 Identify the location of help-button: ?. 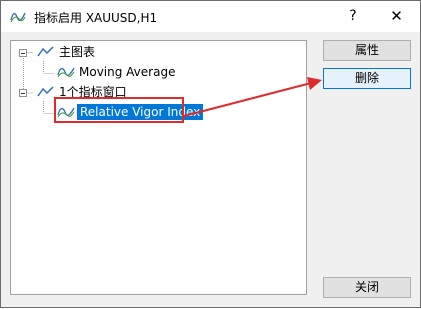
(353, 16).